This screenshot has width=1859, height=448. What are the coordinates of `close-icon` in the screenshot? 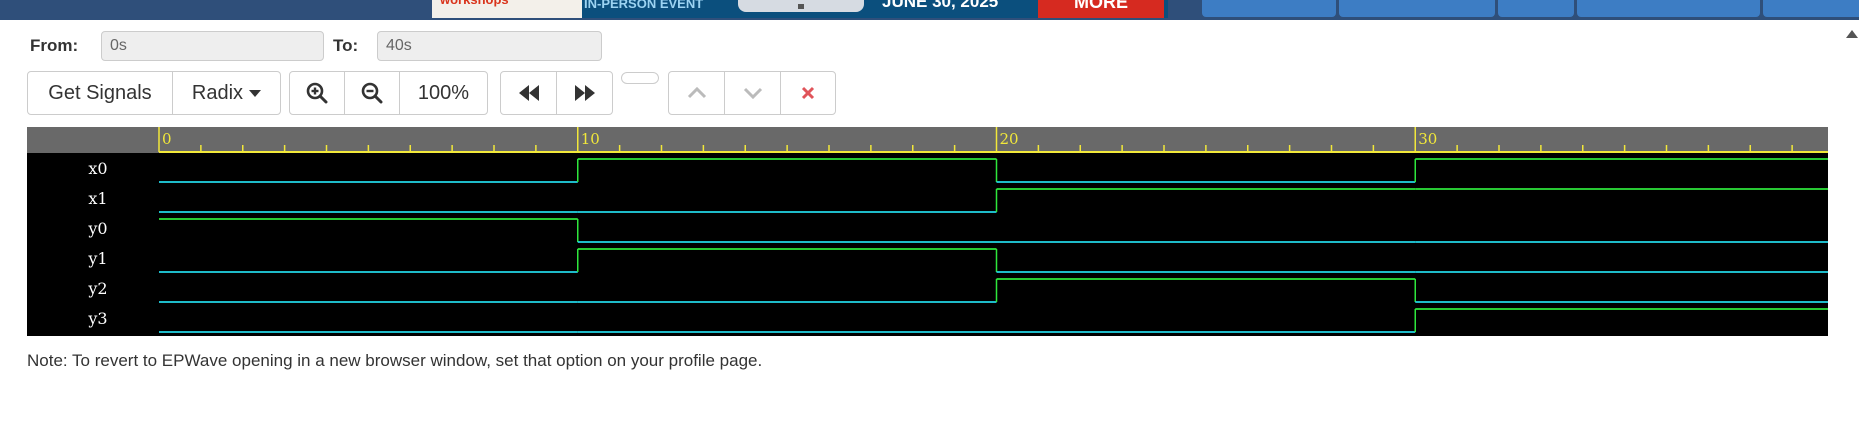 It's located at (808, 93).